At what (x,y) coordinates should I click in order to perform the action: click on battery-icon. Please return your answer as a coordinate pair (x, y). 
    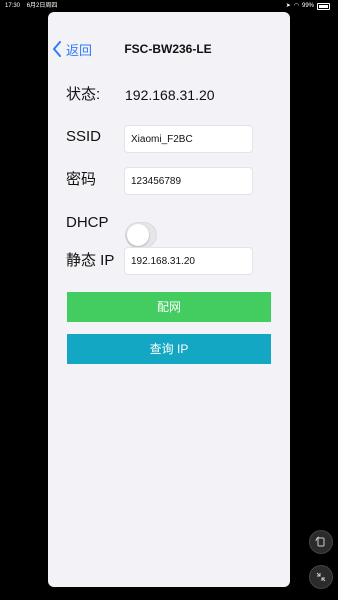
    Looking at the image, I should click on (323, 6).